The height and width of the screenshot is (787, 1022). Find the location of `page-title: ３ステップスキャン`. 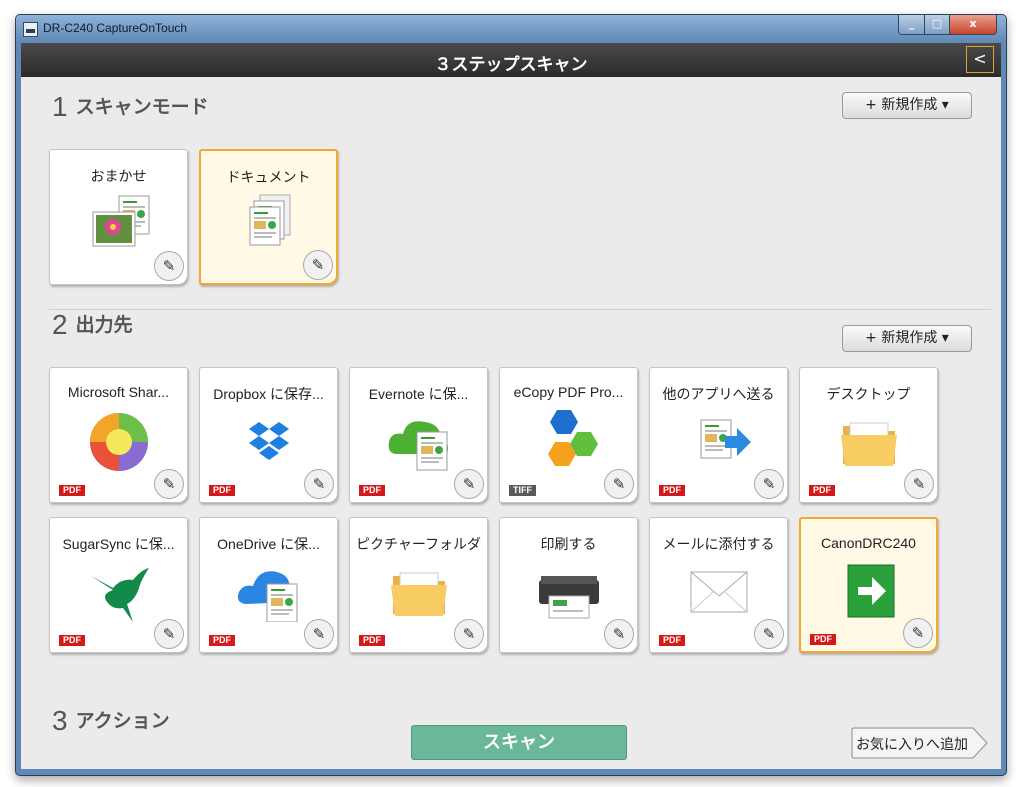

page-title: ３ステップスキャン is located at coordinates (511, 65).